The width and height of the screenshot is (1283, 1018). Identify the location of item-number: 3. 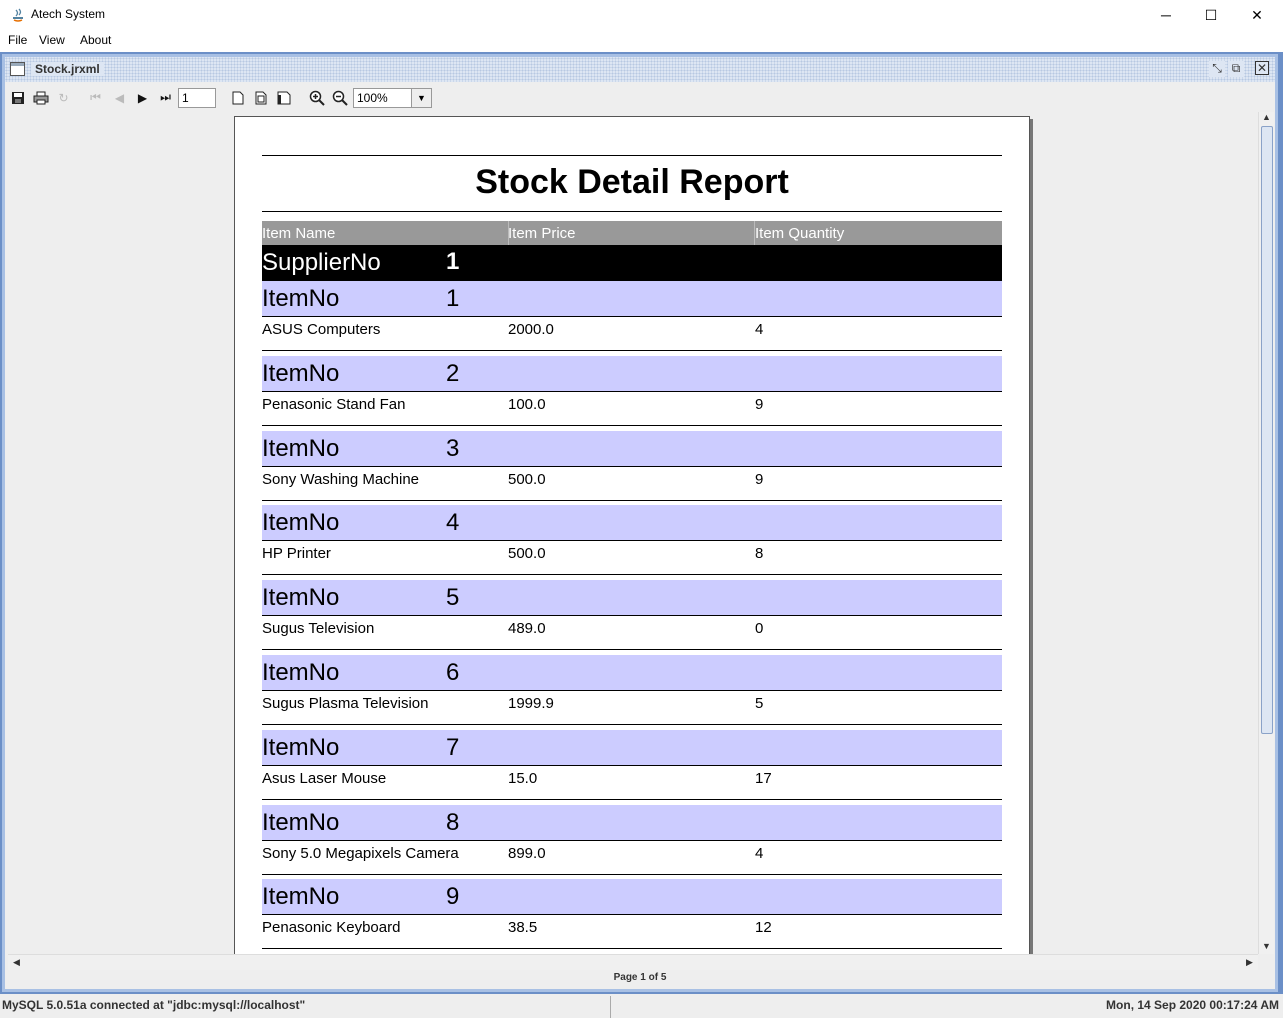
(453, 448).